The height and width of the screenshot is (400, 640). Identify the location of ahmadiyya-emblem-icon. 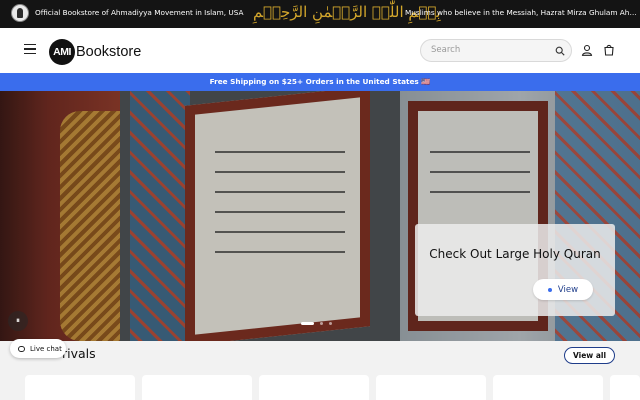
(20, 13).